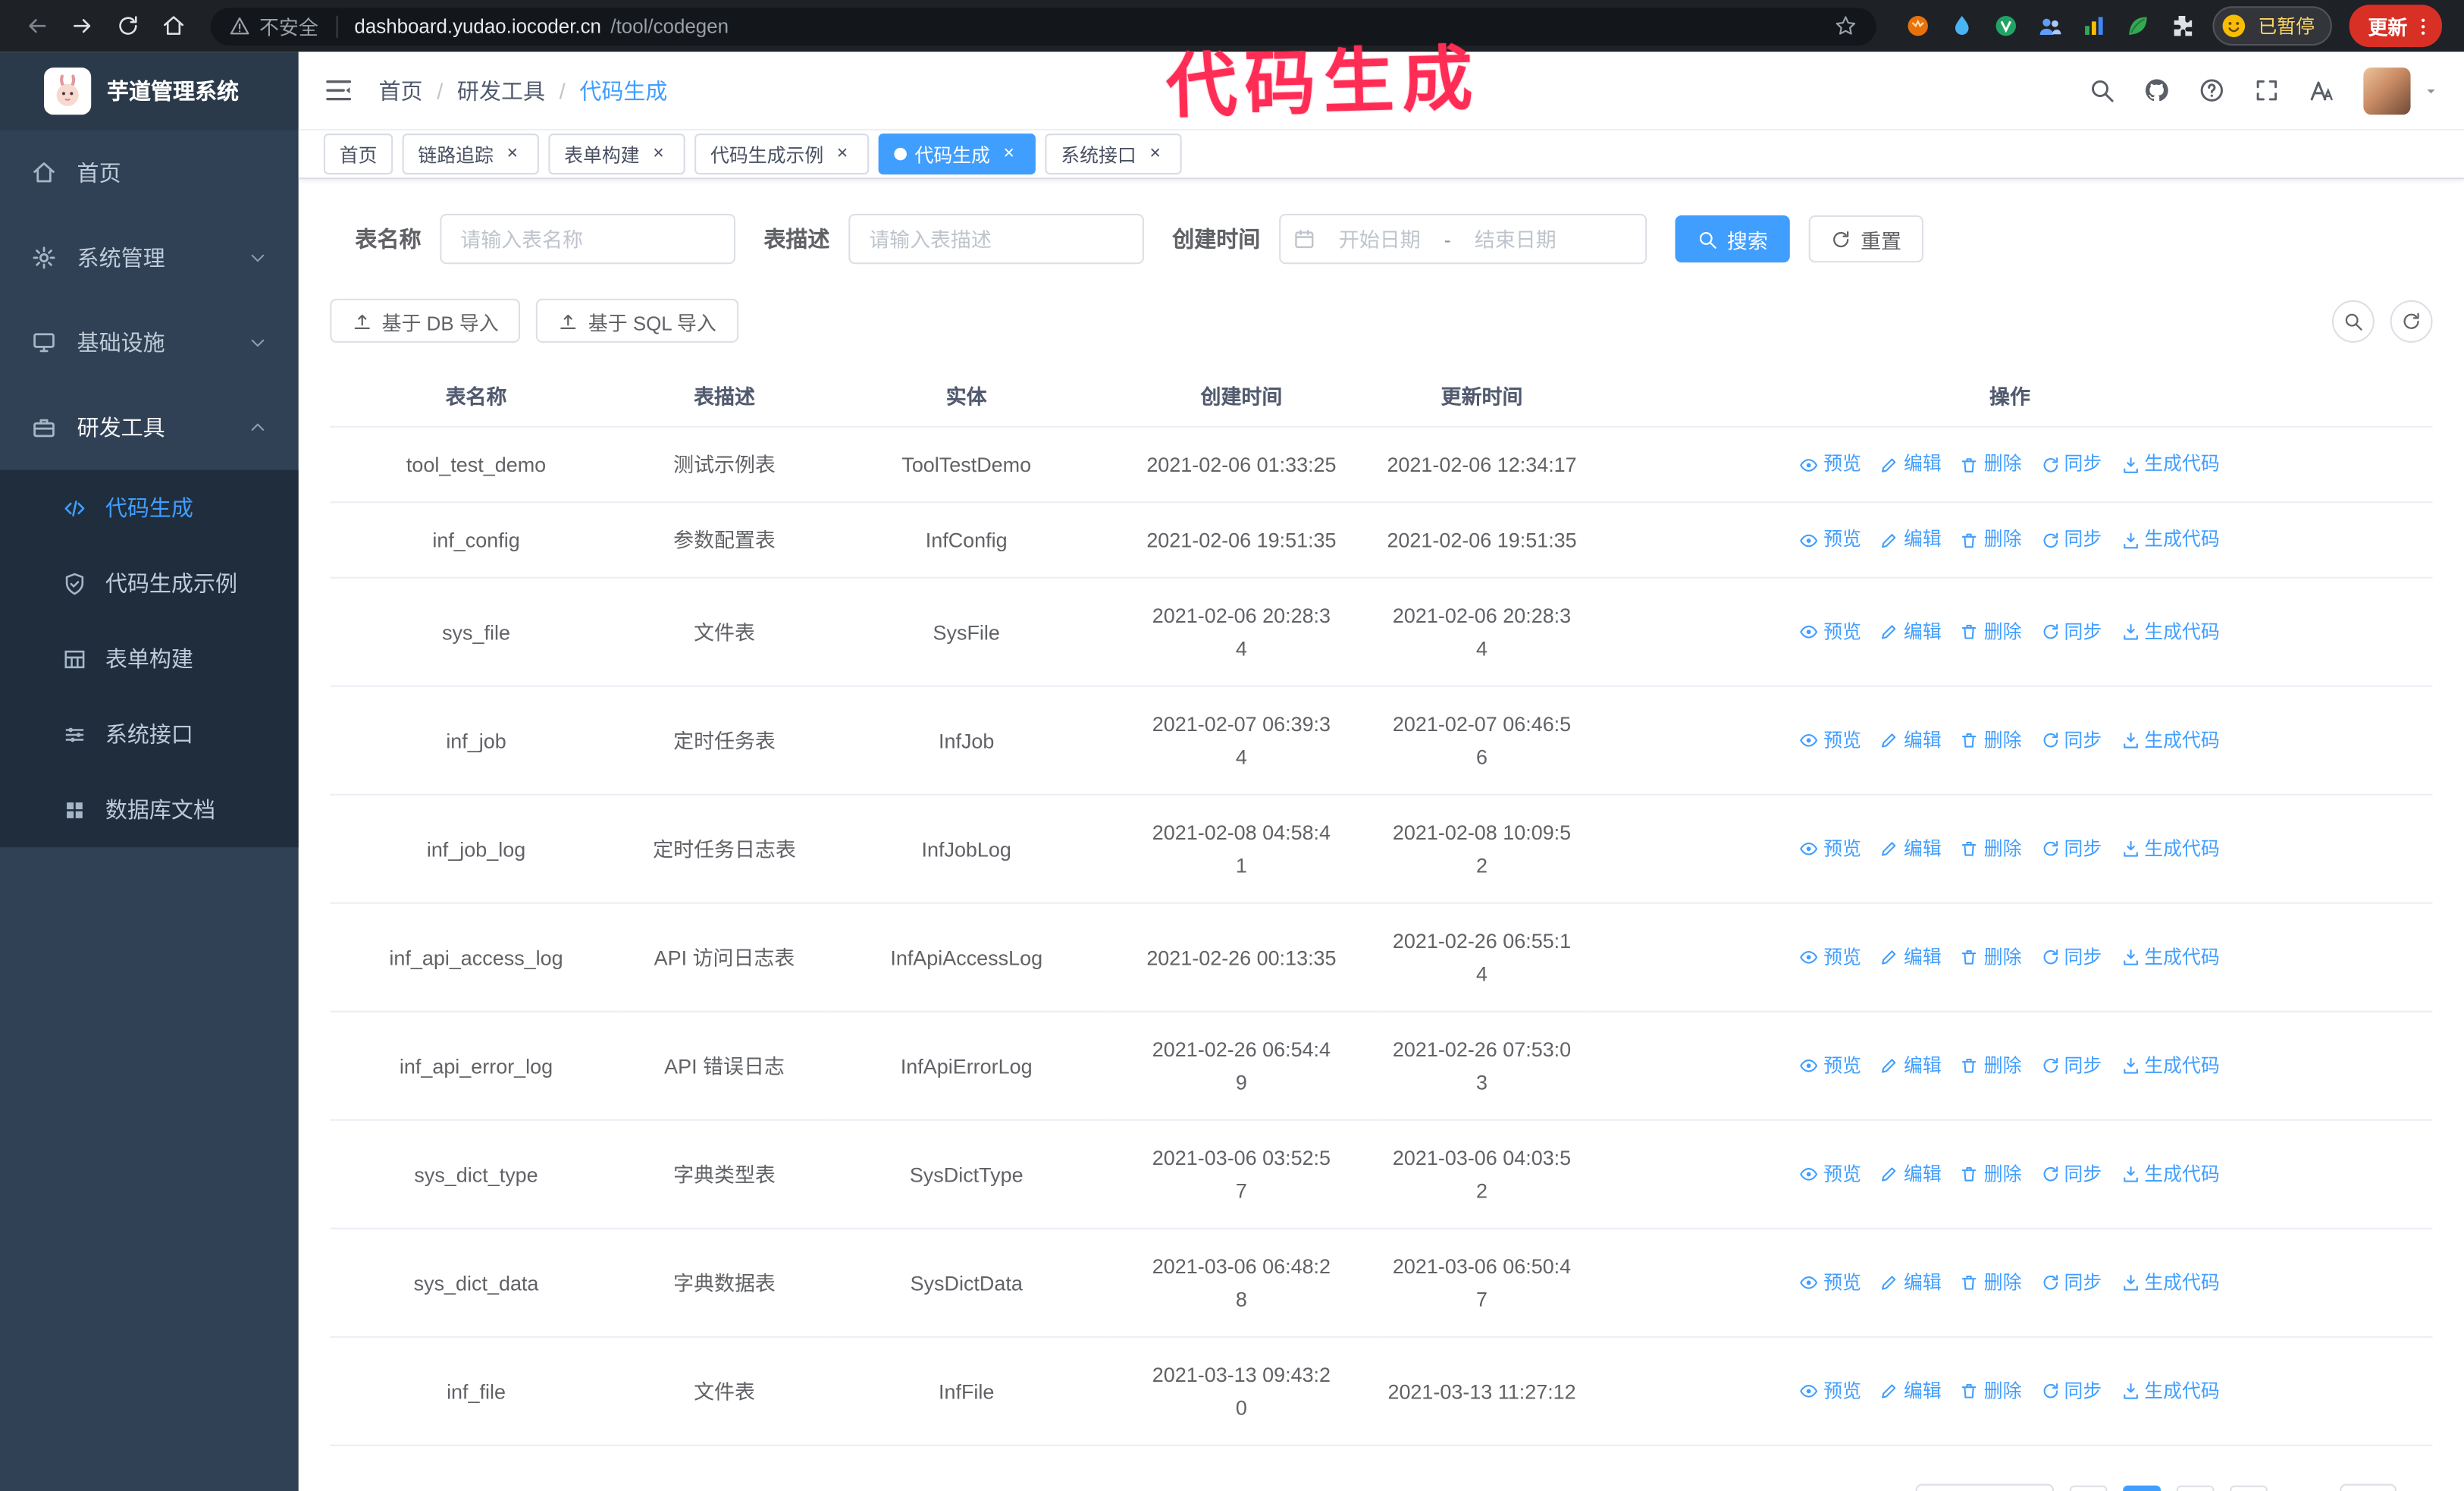 This screenshot has width=2464, height=1491. What do you see at coordinates (2387, 91) in the screenshot?
I see `avatar` at bounding box center [2387, 91].